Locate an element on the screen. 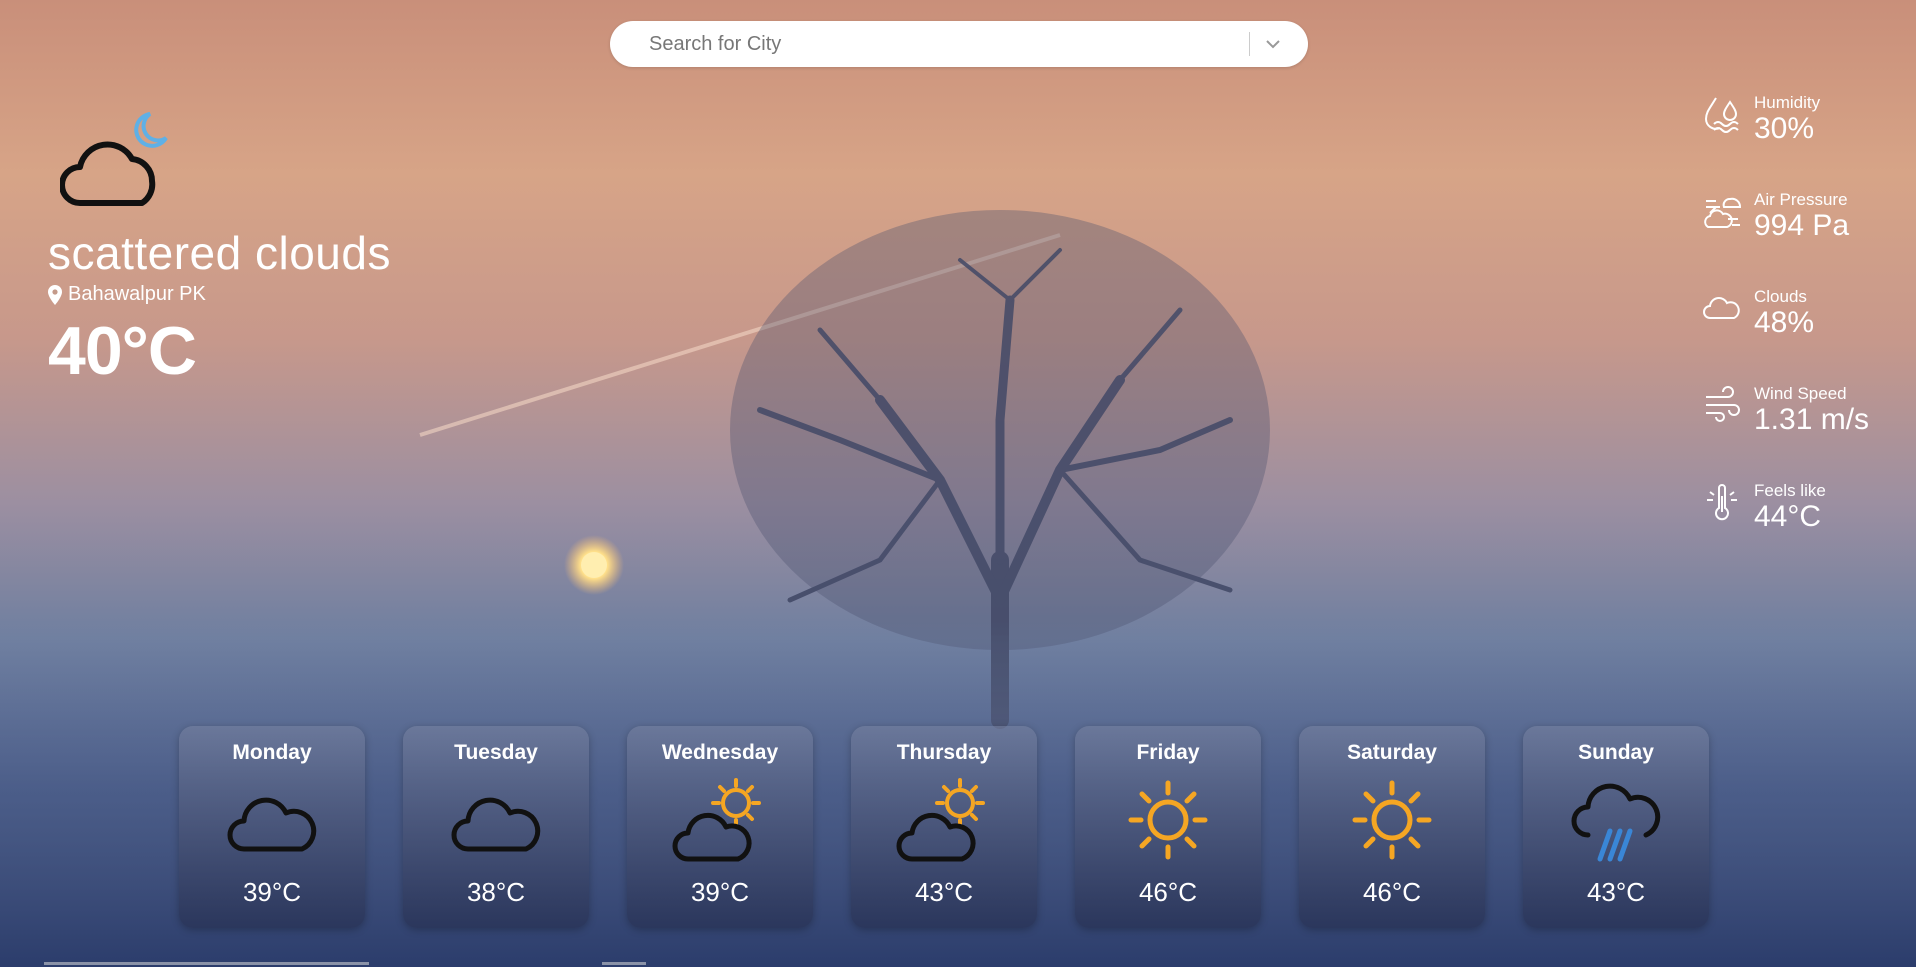 The image size is (1916, 967). forecast-temperature: 38°C is located at coordinates (496, 892).